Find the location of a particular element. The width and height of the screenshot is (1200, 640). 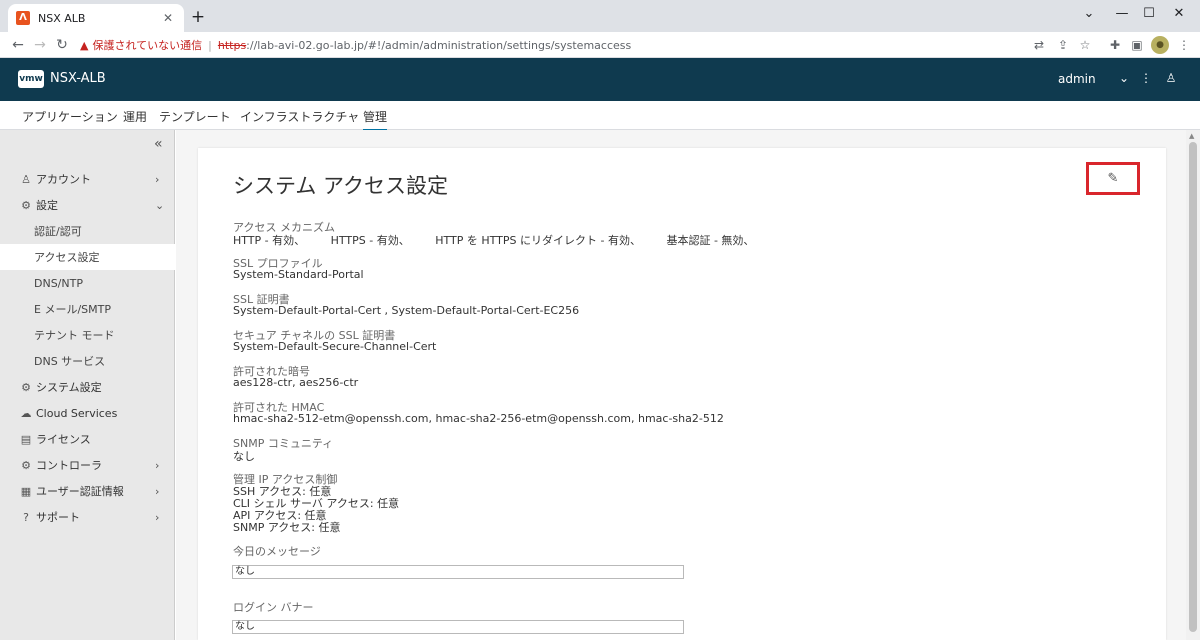

browser-tab: Λ NSX ALB ✕ is located at coordinates (96, 18).